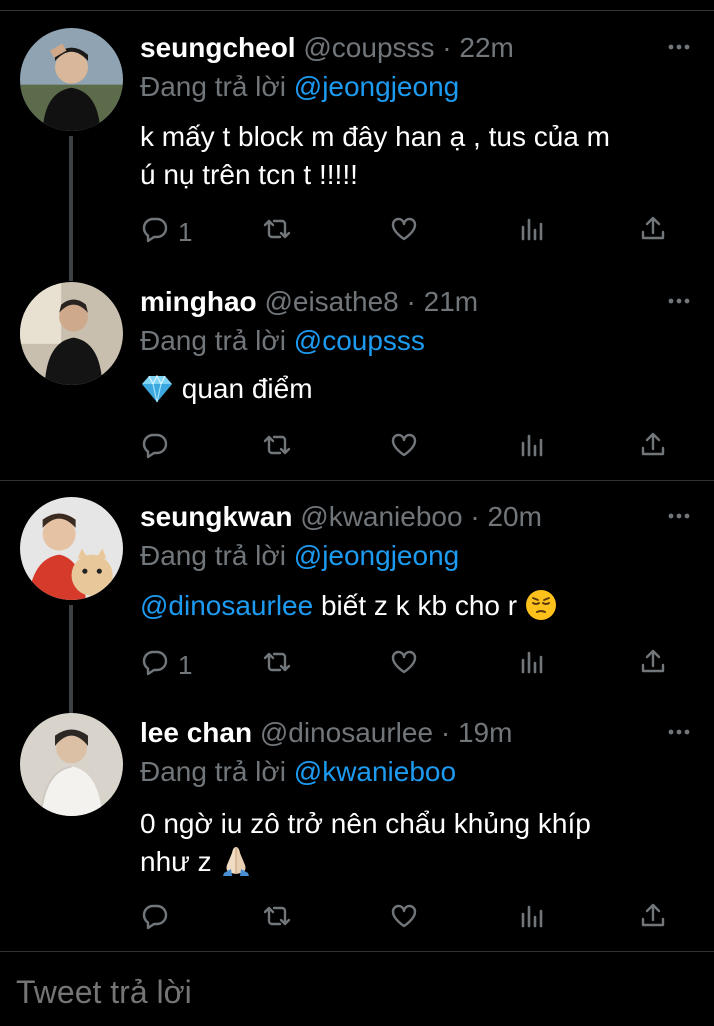 The height and width of the screenshot is (1026, 714). I want to click on timestamp: 19m, so click(485, 732).